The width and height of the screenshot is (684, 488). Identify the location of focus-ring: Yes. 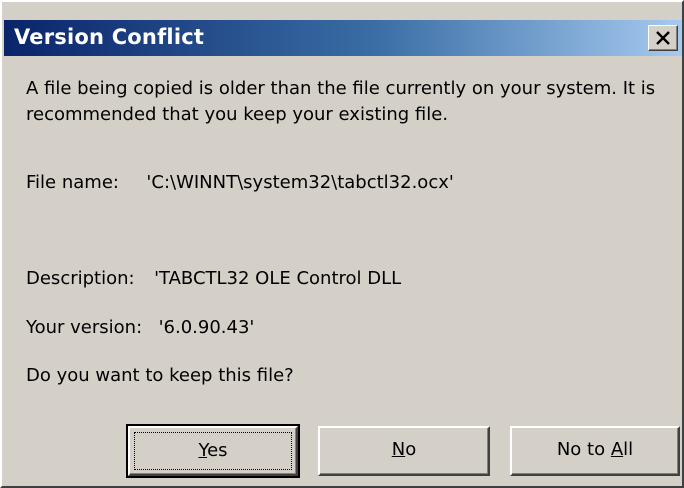
(213, 451).